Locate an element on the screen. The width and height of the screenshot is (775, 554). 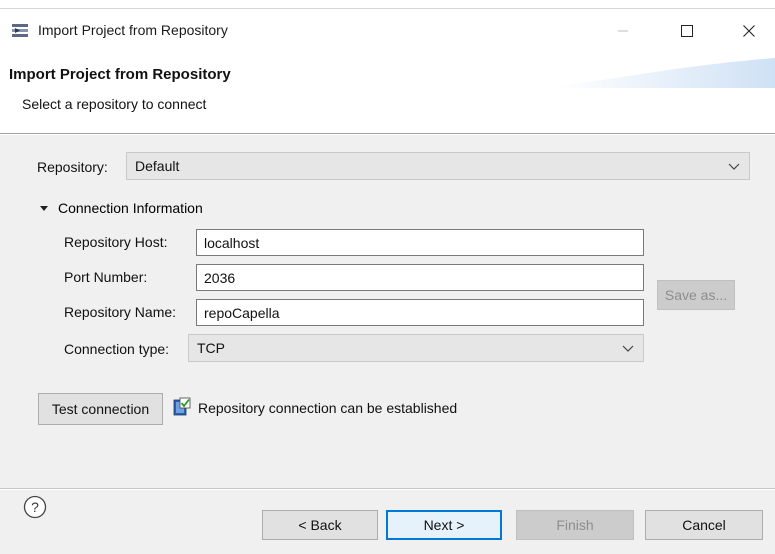
finish-button: Finish is located at coordinates (575, 525).